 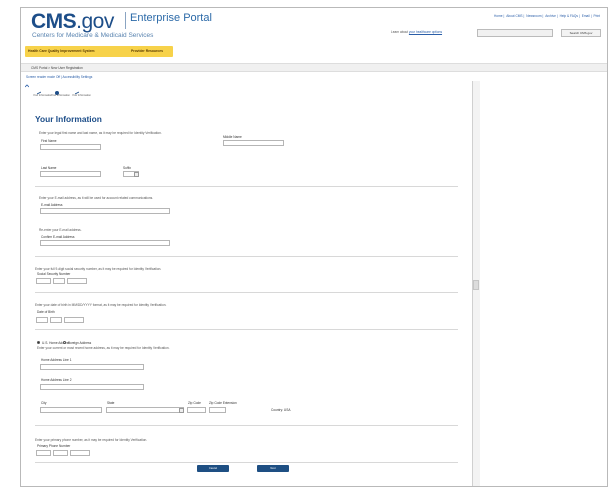 I want to click on zip-ext-label: Zip Code Extension, so click(x=223, y=403).